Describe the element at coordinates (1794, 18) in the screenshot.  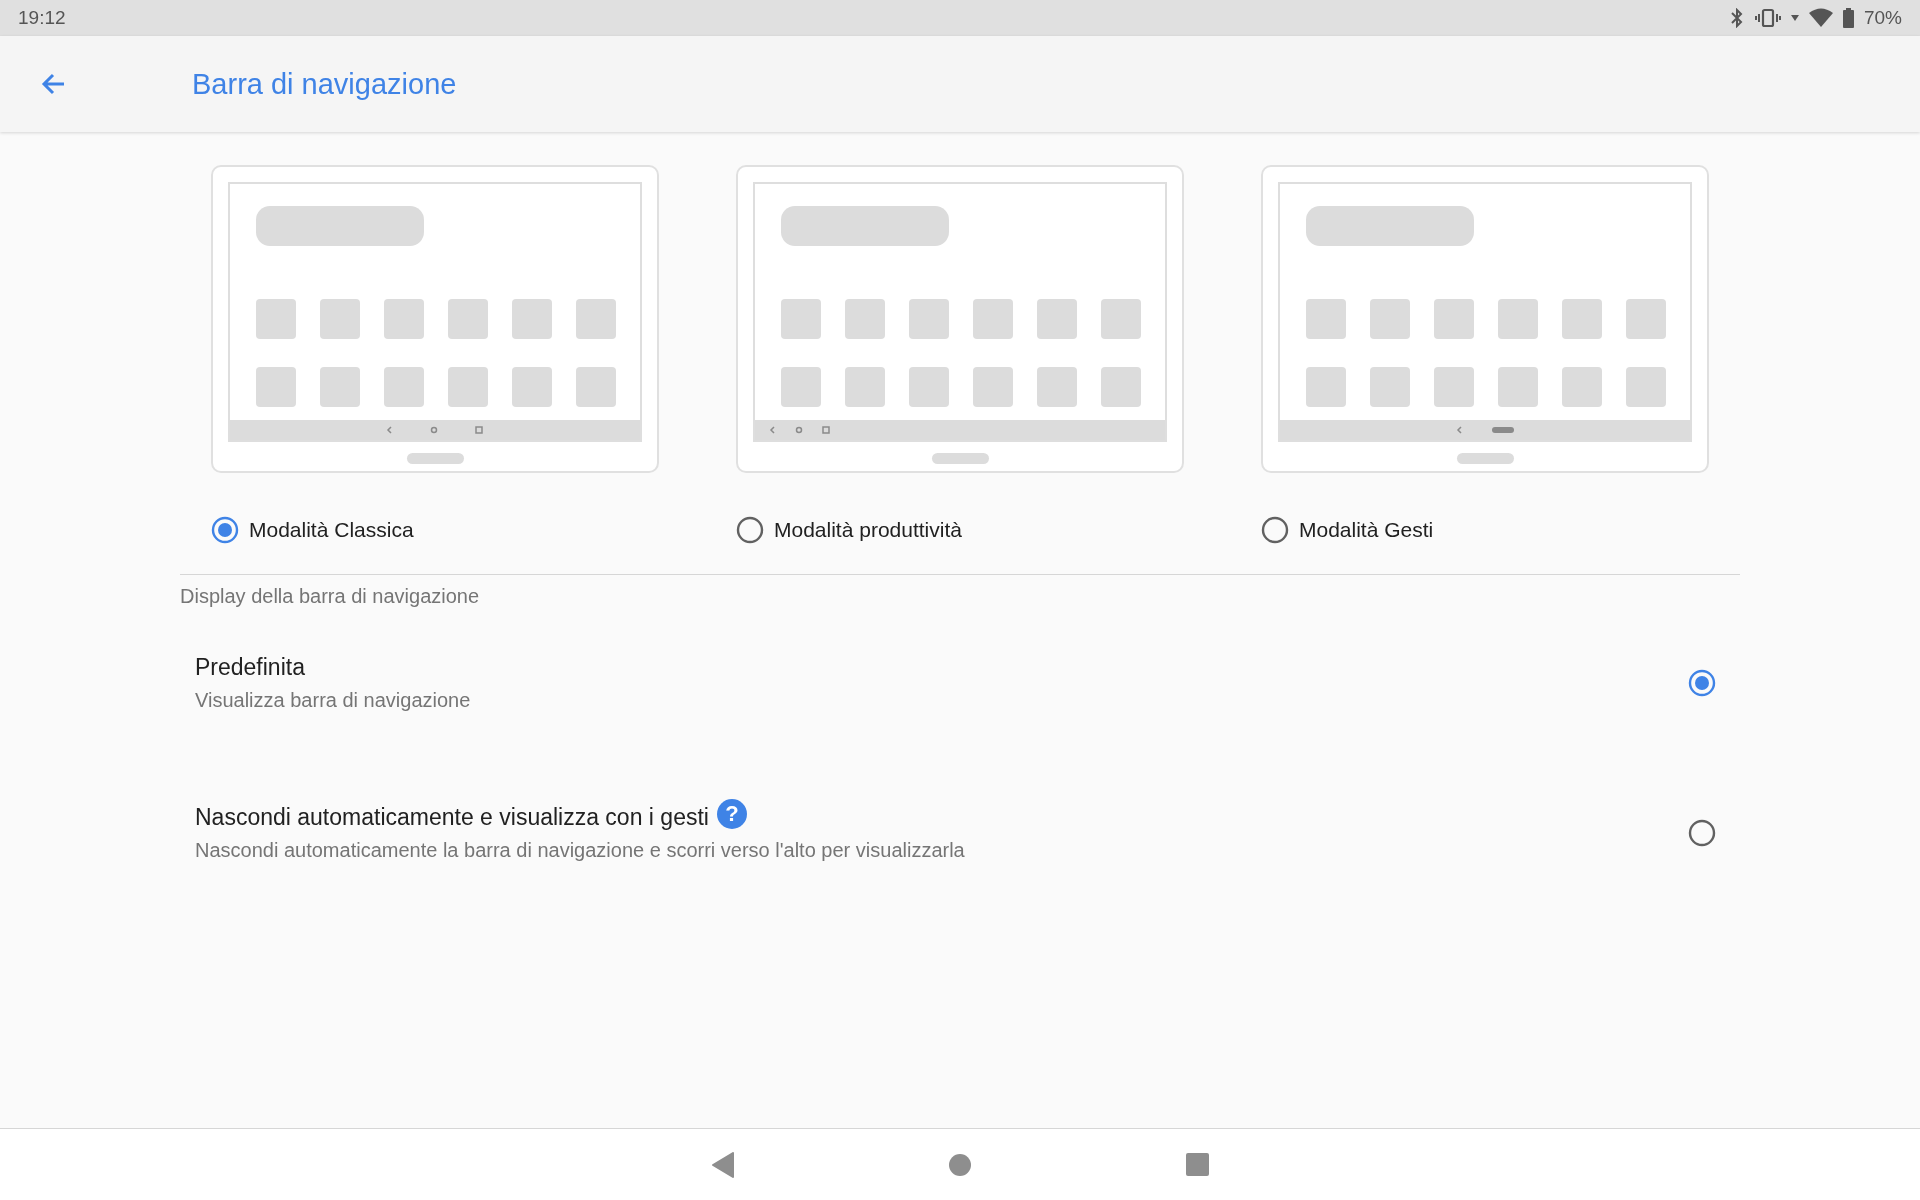
I see `dropdown-arrow-icon` at that location.